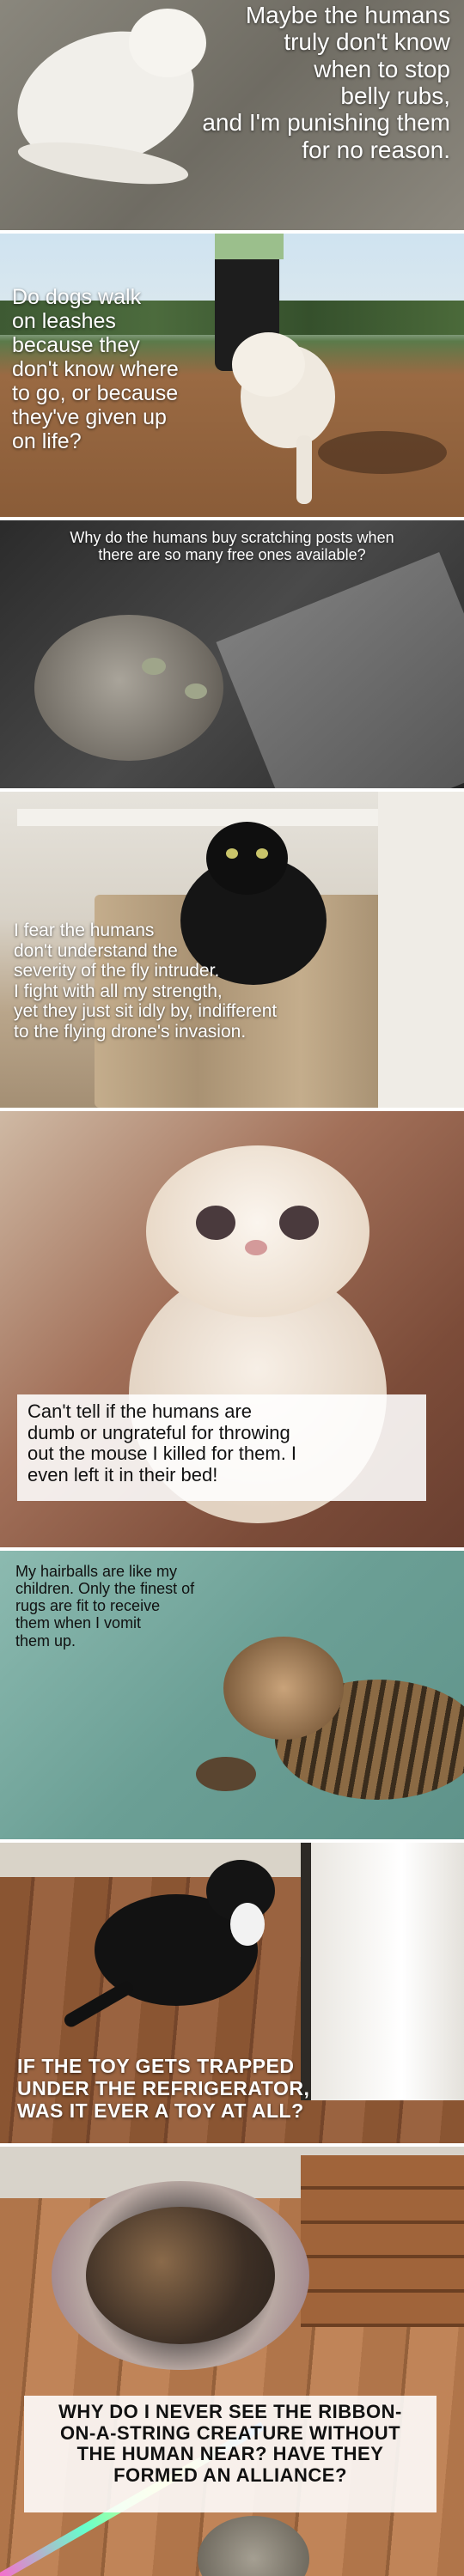  I want to click on caption-line: ON-A-STRING CREATURE WITHOUT, so click(230, 2433).